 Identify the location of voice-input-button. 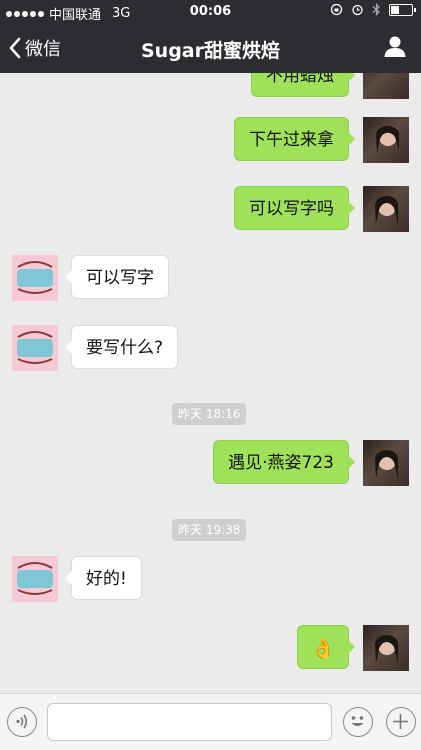
(22, 722).